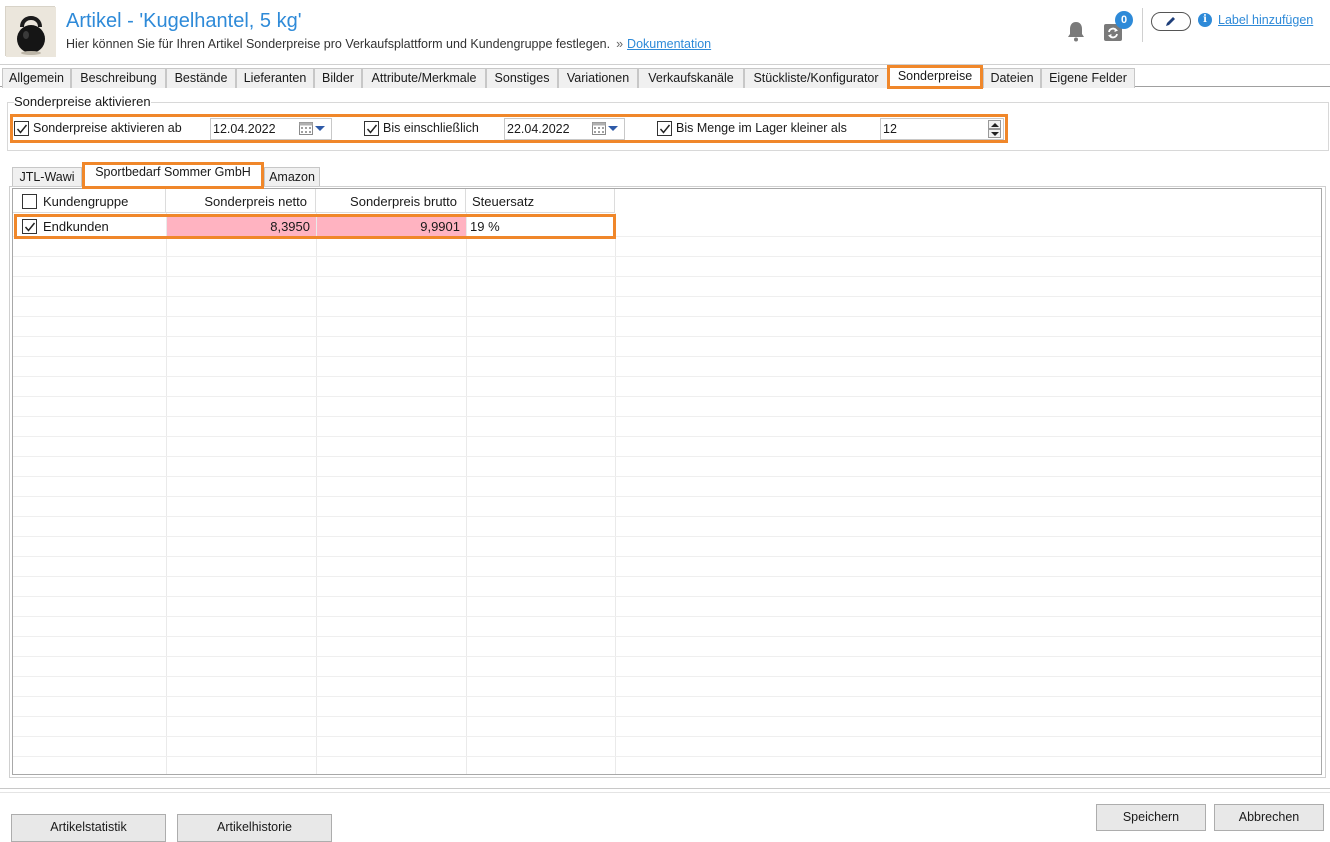 The height and width of the screenshot is (842, 1330). What do you see at coordinates (994, 124) in the screenshot?
I see `spin-up-icon` at bounding box center [994, 124].